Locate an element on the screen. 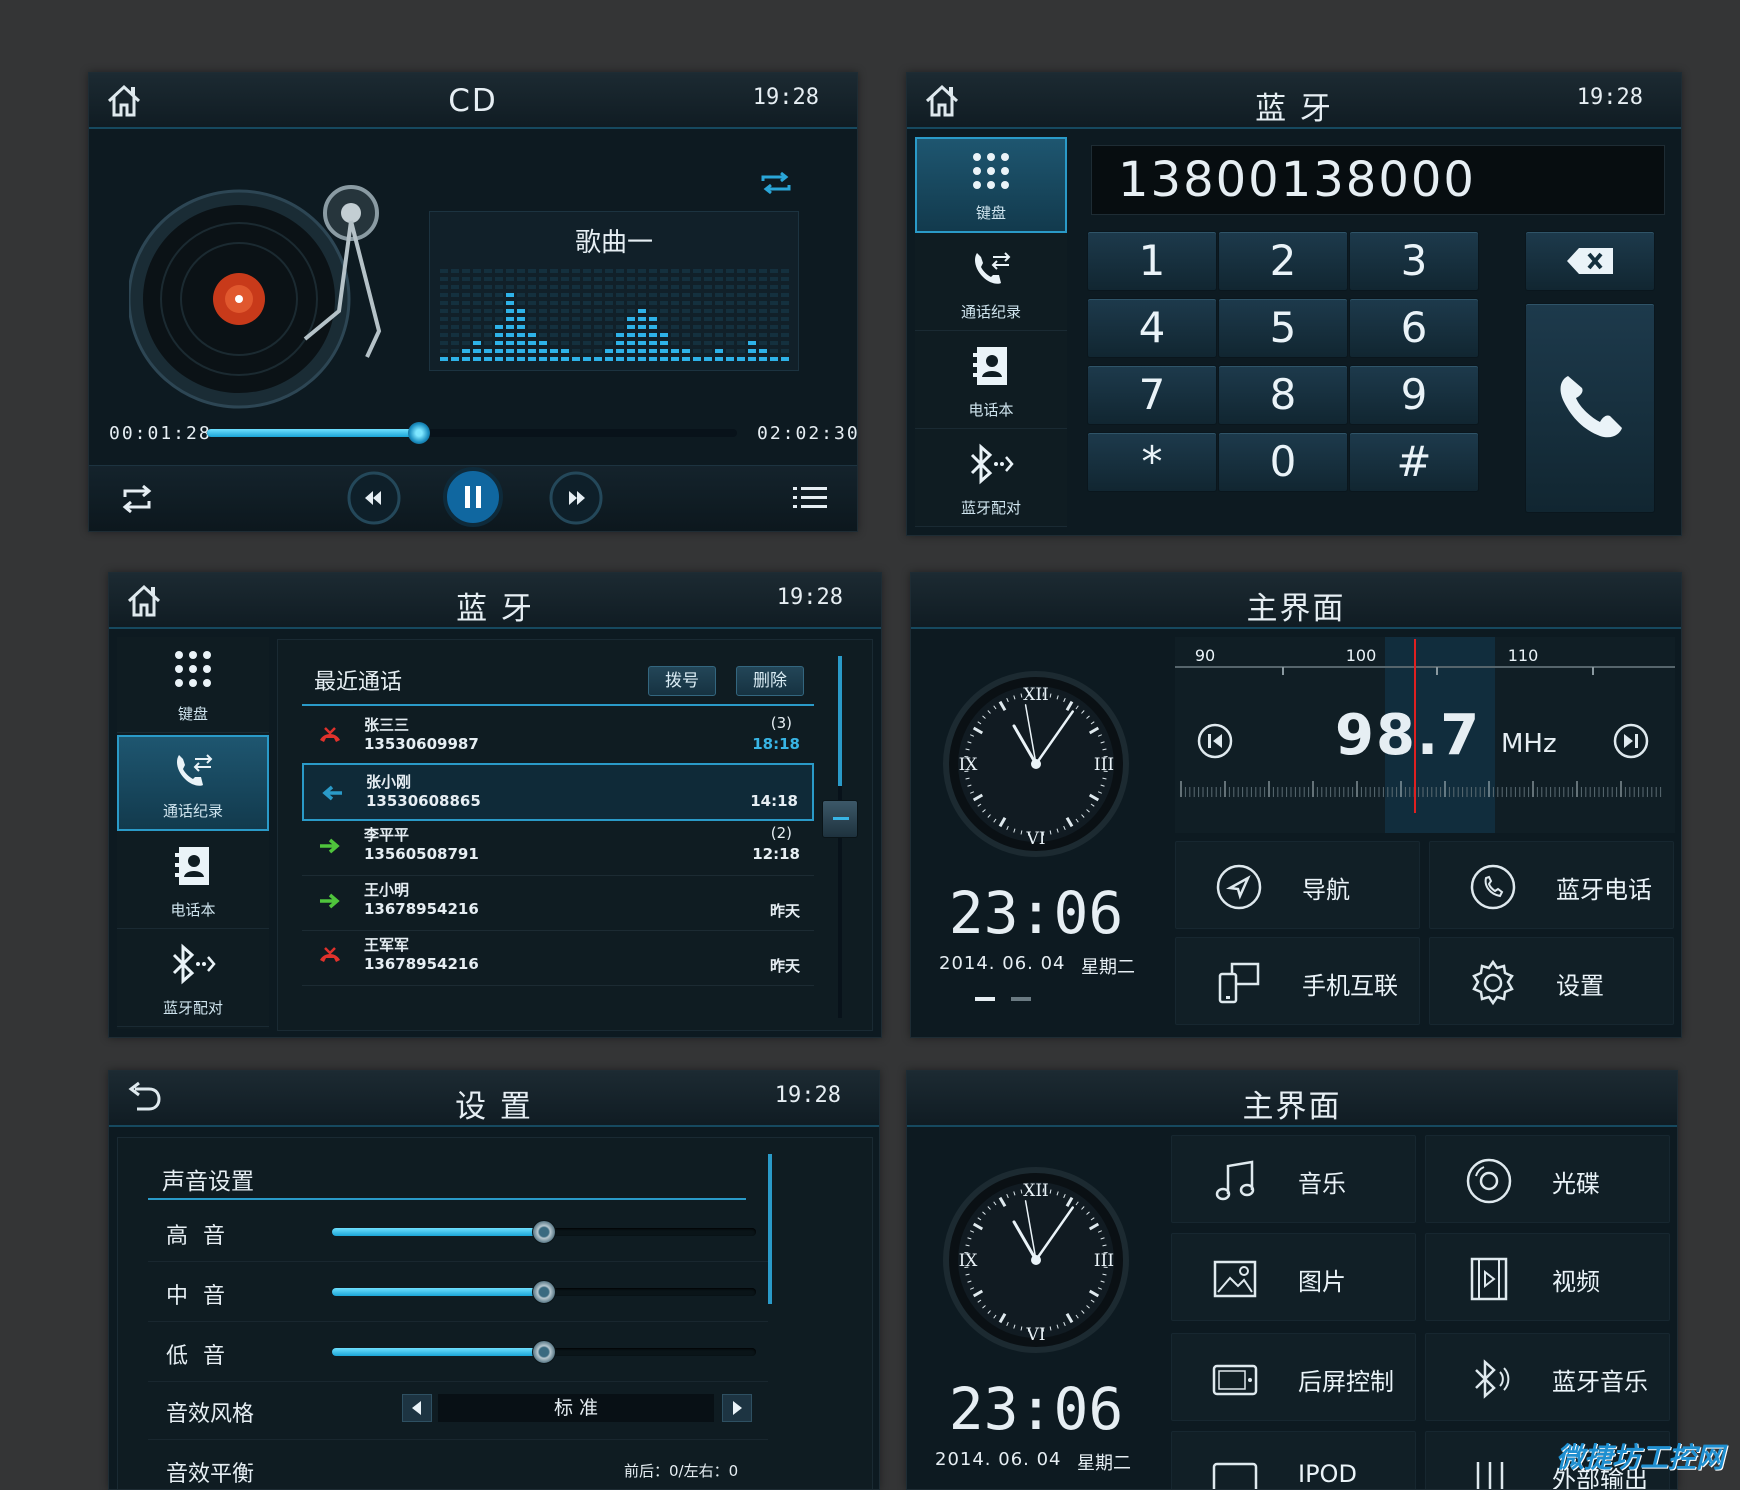  tile-music: 音乐 is located at coordinates (1293, 1179).